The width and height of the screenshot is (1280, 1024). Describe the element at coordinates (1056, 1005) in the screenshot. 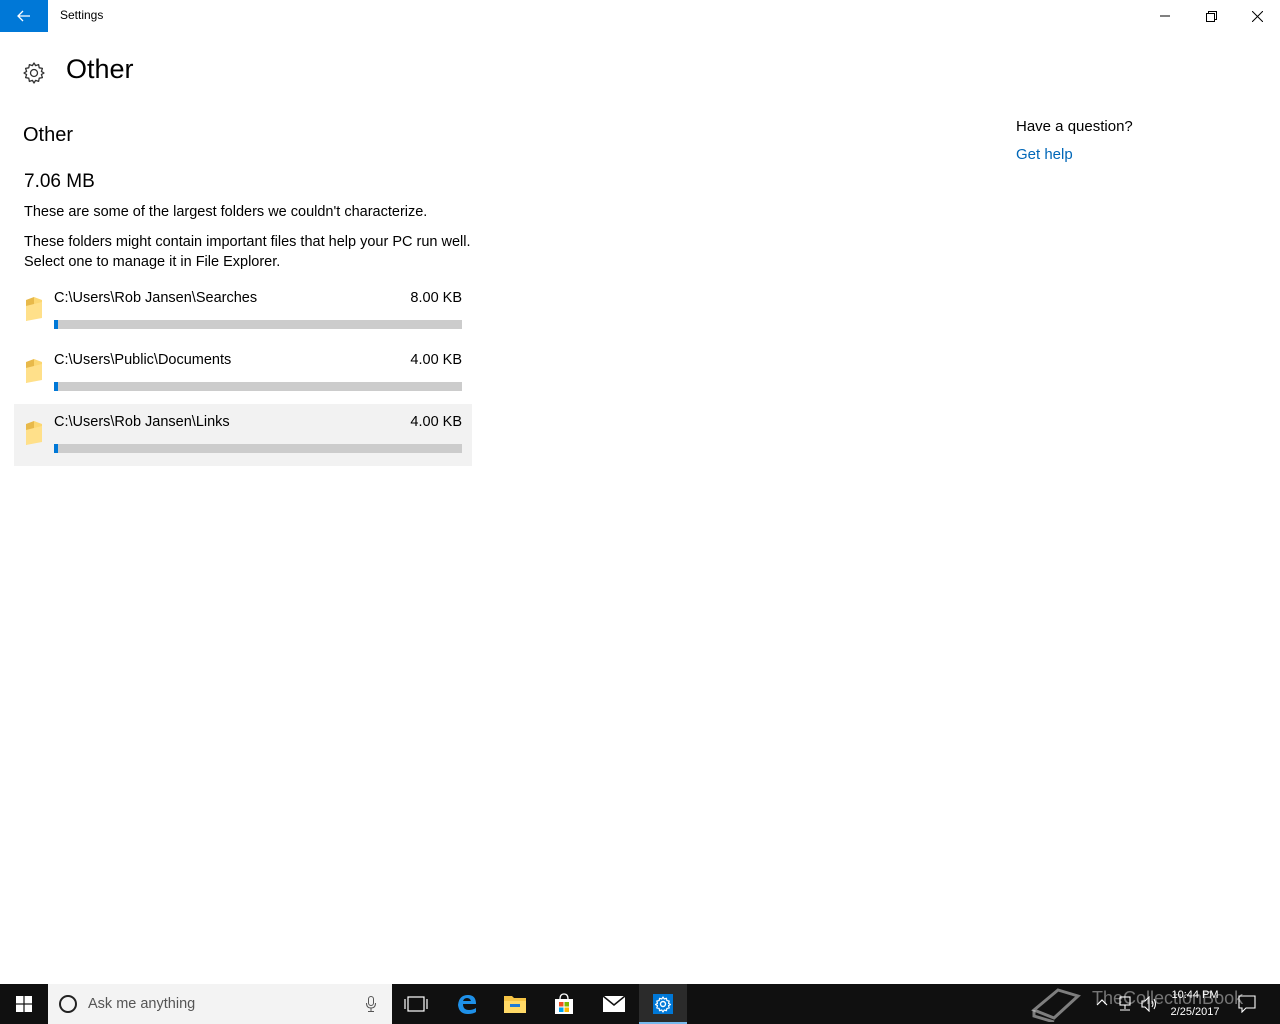

I see `book-watermark-icon` at that location.